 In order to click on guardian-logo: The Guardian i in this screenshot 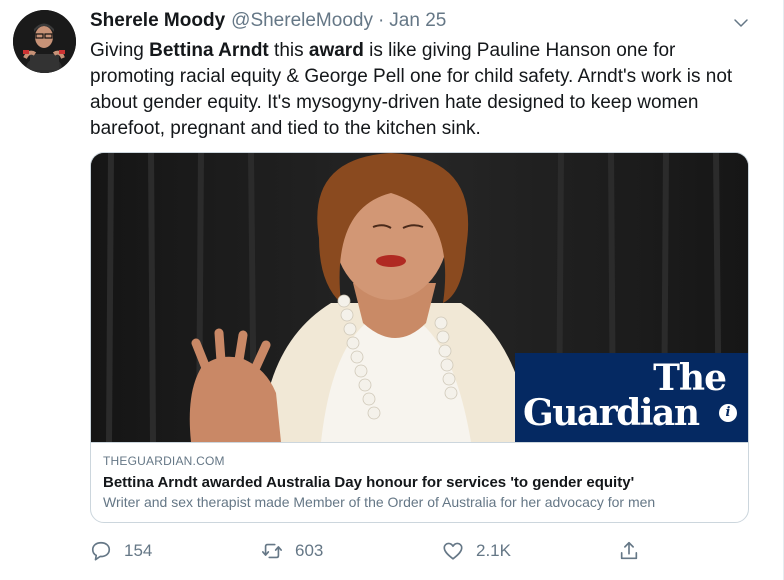, I will do `click(631, 397)`.